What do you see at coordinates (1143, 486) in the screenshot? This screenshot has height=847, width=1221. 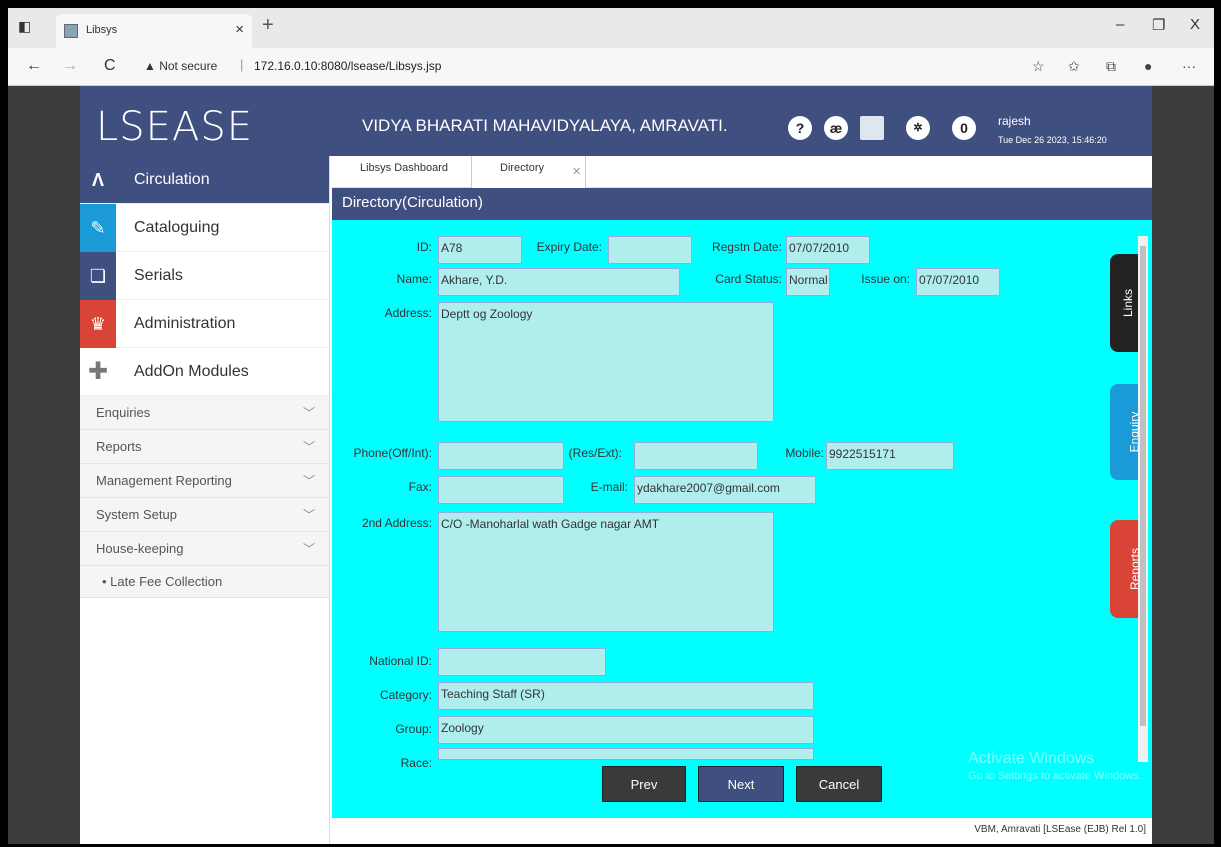 I see `scrollbar-thumb` at bounding box center [1143, 486].